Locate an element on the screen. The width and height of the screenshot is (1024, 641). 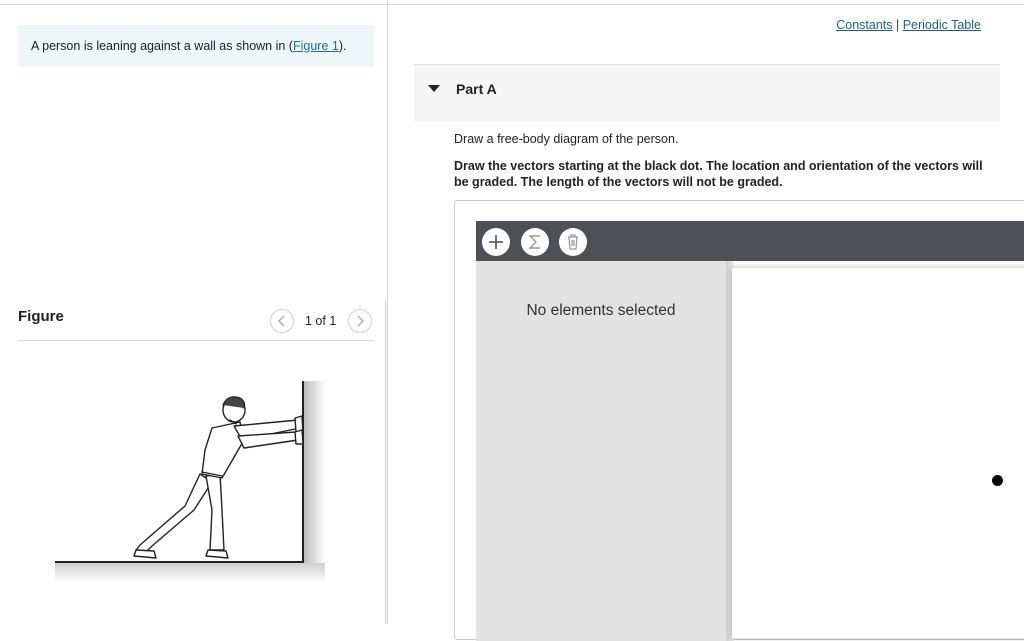
sigma-icon is located at coordinates (534, 242).